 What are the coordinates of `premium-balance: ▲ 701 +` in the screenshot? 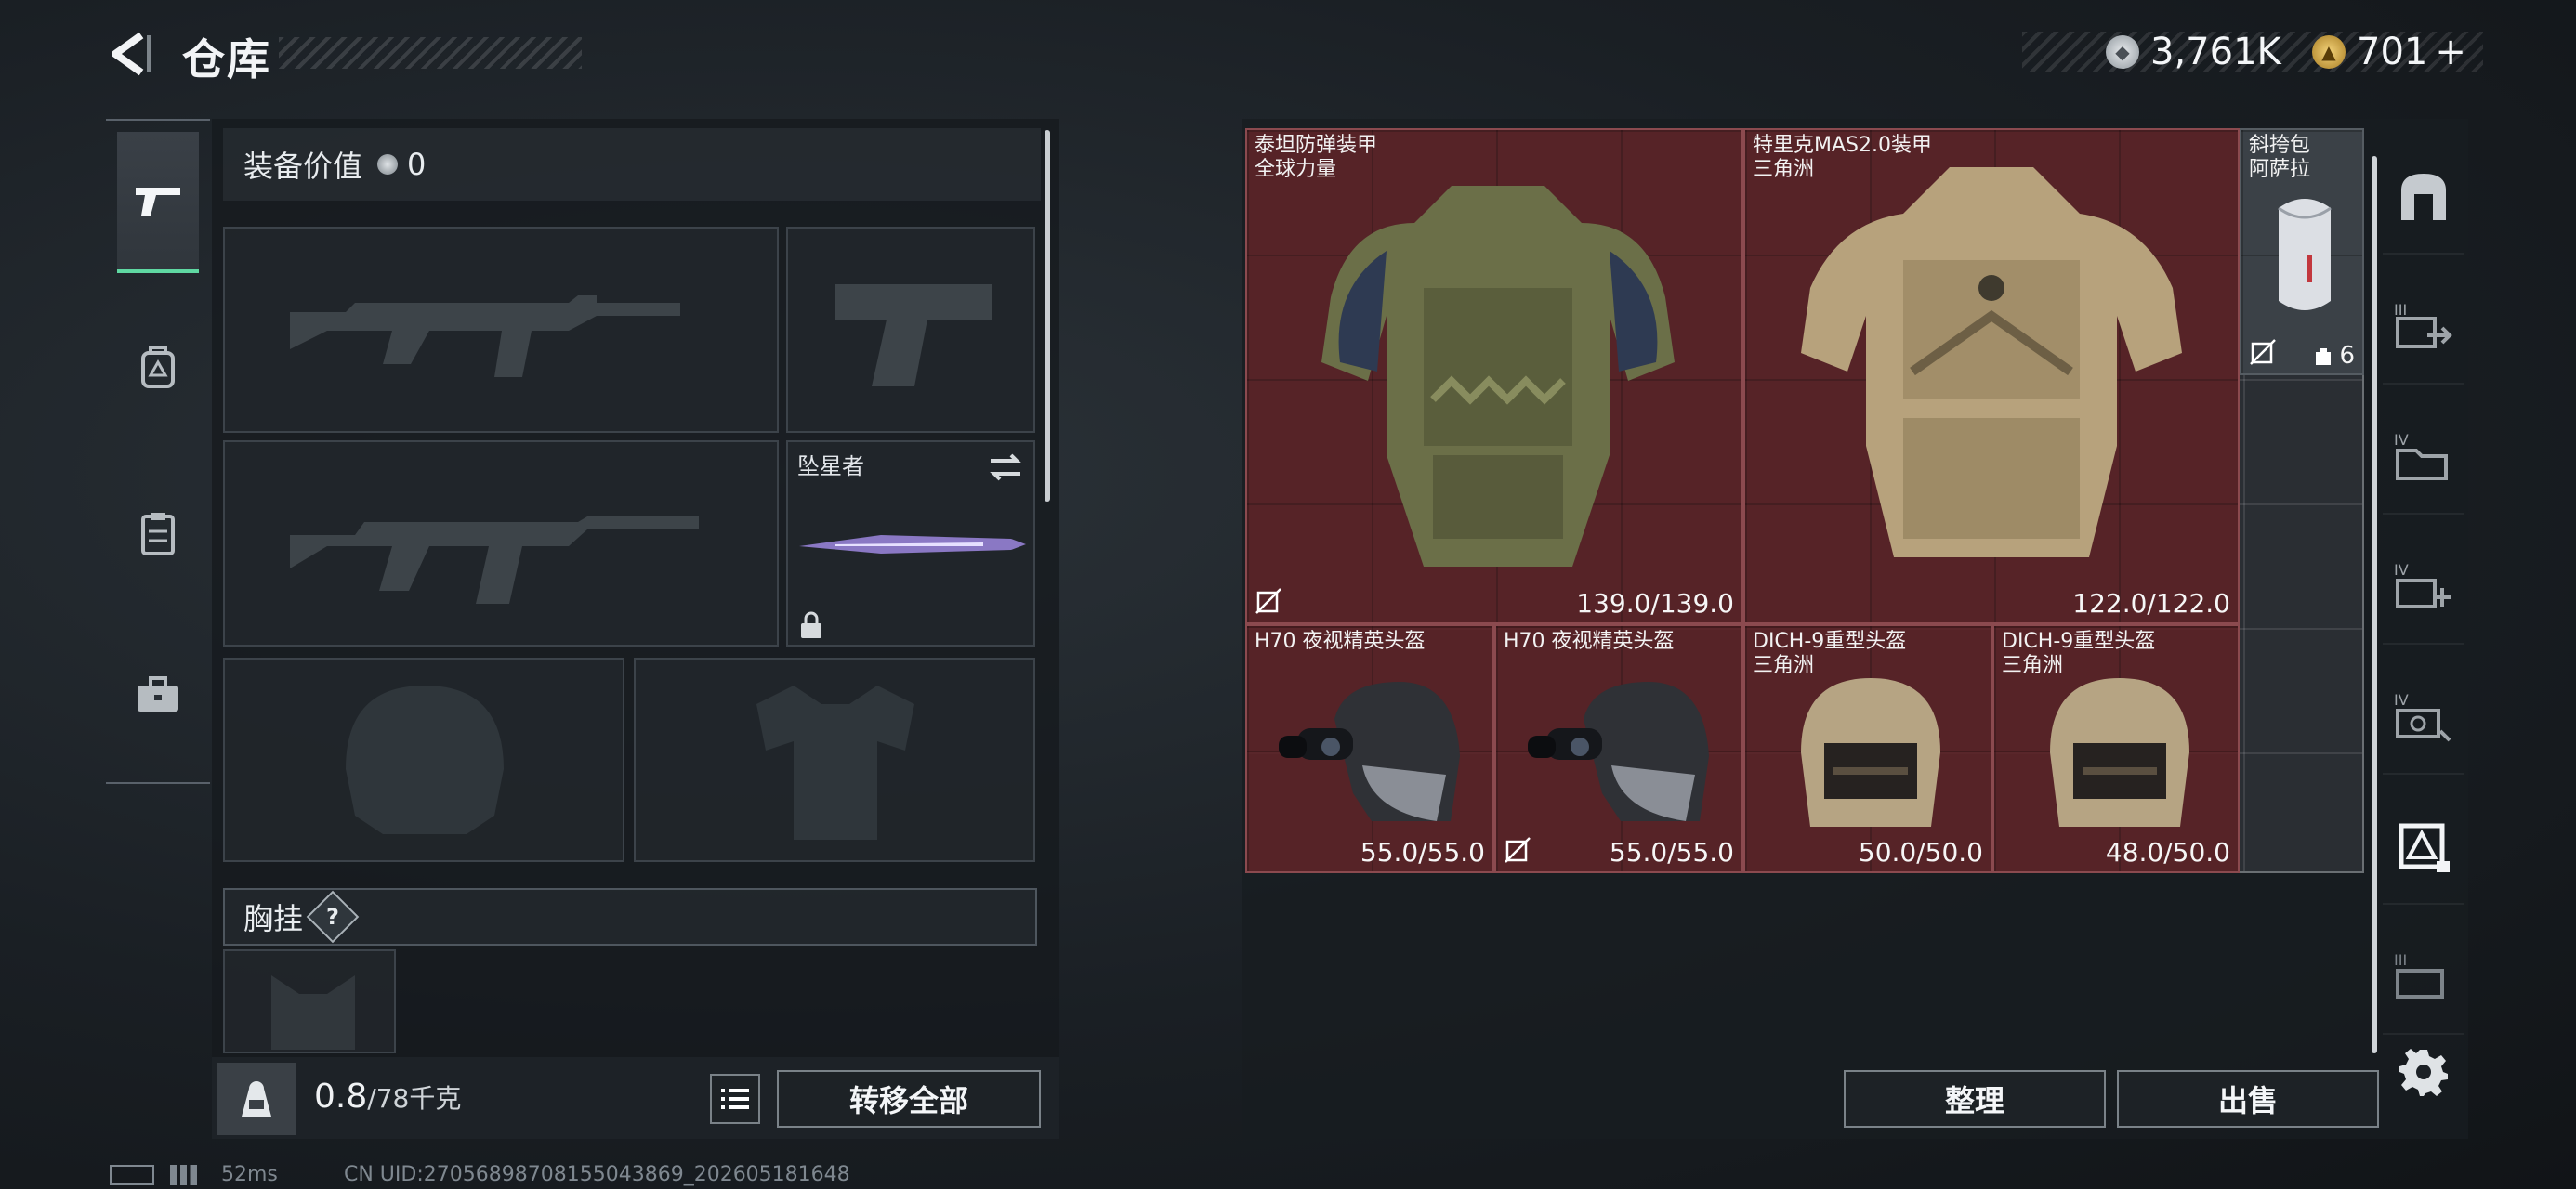 It's located at (2389, 52).